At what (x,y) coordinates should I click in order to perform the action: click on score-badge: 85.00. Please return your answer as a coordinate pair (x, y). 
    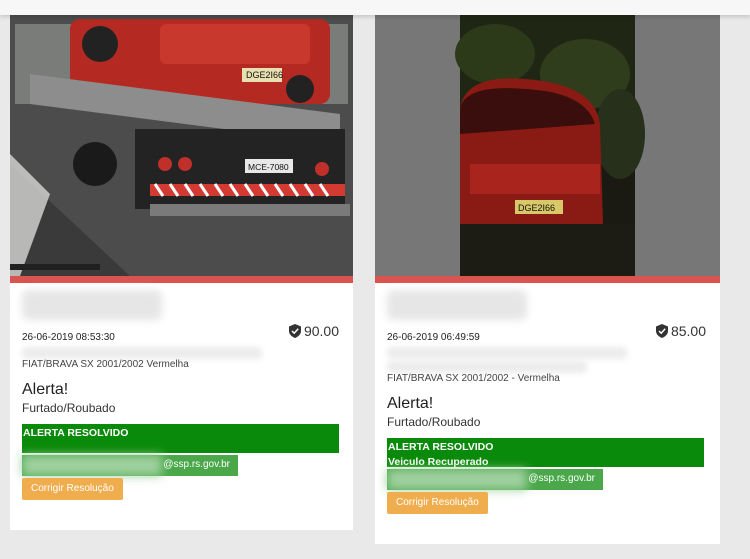
    Looking at the image, I should click on (680, 331).